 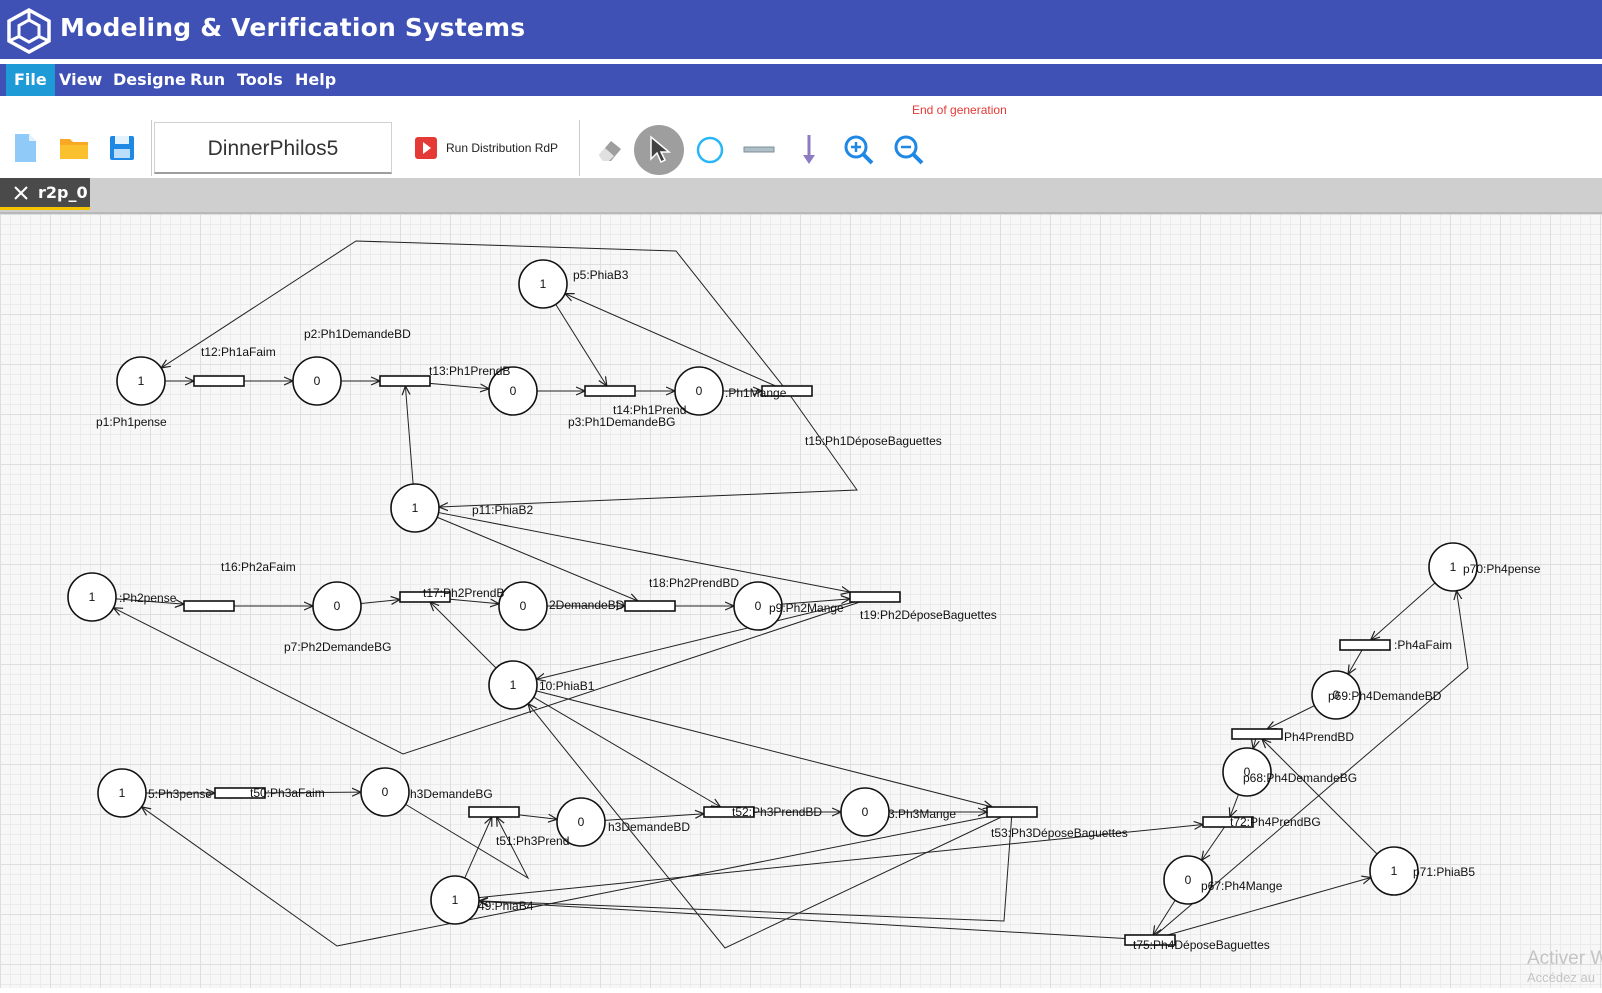 What do you see at coordinates (859, 150) in the screenshot?
I see `zoom-in-icon` at bounding box center [859, 150].